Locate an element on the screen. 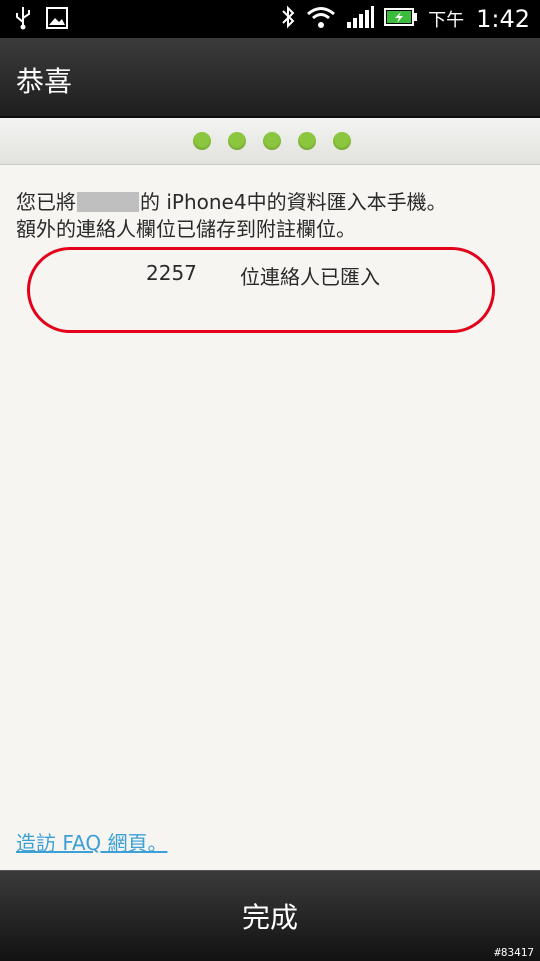  usb-icon is located at coordinates (23, 20).